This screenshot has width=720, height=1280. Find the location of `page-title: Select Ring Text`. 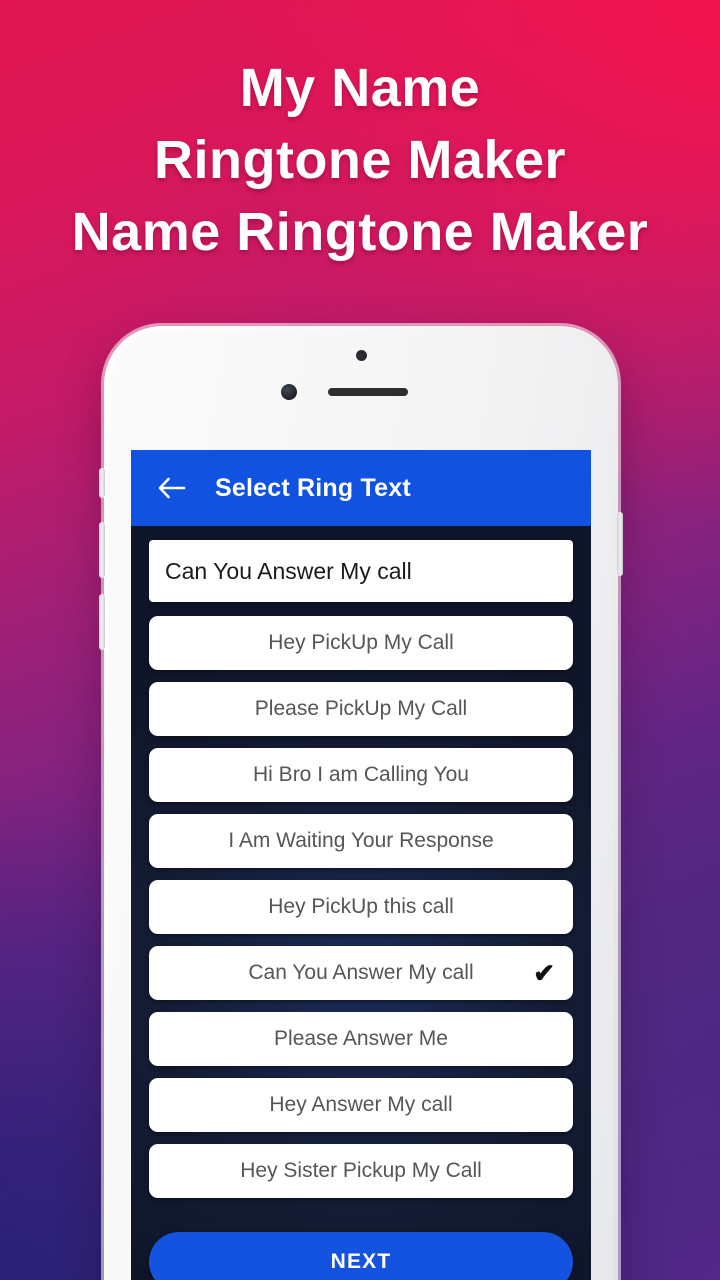

page-title: Select Ring Text is located at coordinates (313, 487).